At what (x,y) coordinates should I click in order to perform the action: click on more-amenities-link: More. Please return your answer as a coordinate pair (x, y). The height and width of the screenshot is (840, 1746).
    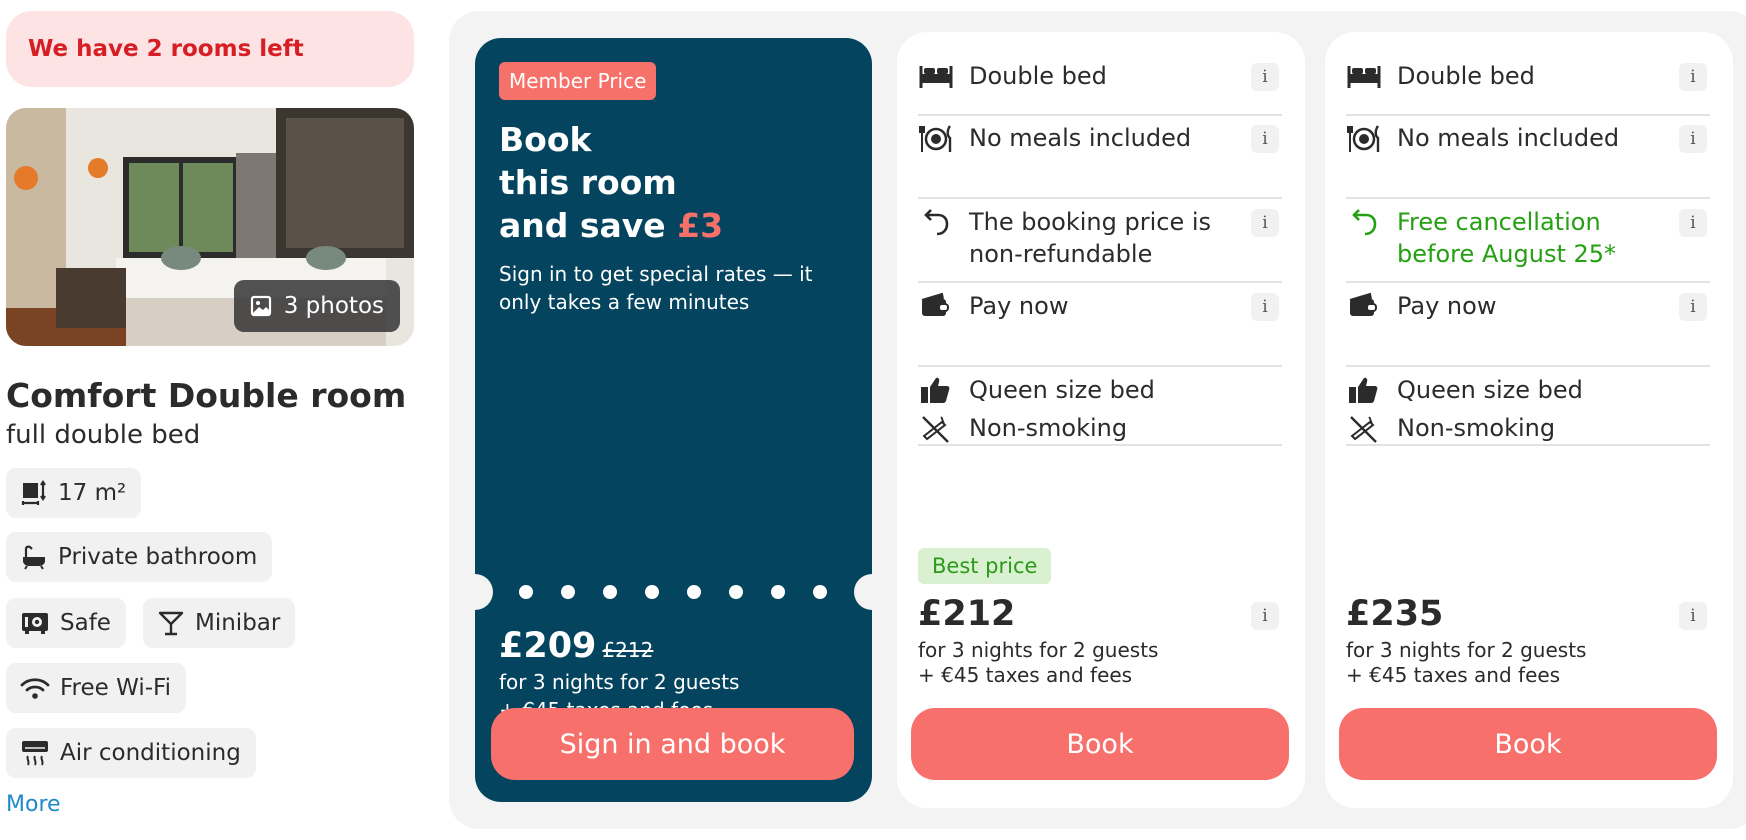
    Looking at the image, I should click on (33, 804).